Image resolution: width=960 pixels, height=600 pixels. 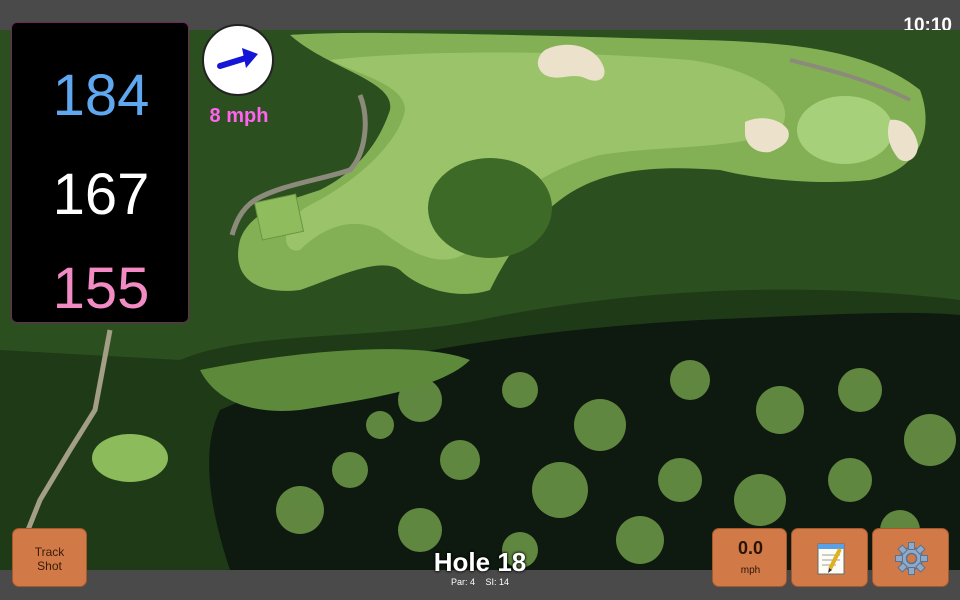 What do you see at coordinates (750, 570) in the screenshot?
I see `speed-unit: mph` at bounding box center [750, 570].